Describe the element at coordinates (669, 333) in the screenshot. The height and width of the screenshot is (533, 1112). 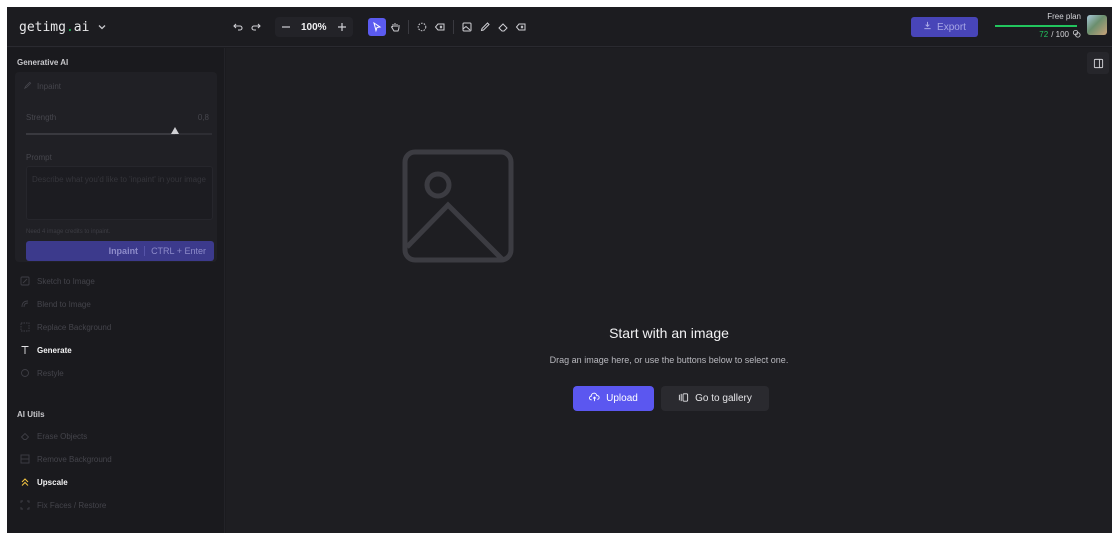
I see `empty-state-title: Start with an image` at that location.